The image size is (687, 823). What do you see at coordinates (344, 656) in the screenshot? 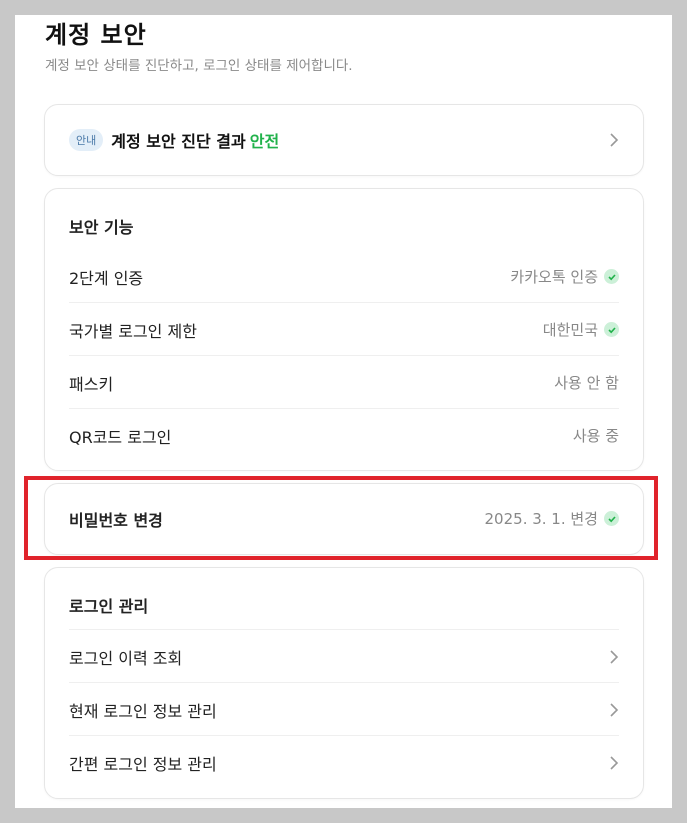
I see `login-history-row: 로그인 이력 조회` at bounding box center [344, 656].